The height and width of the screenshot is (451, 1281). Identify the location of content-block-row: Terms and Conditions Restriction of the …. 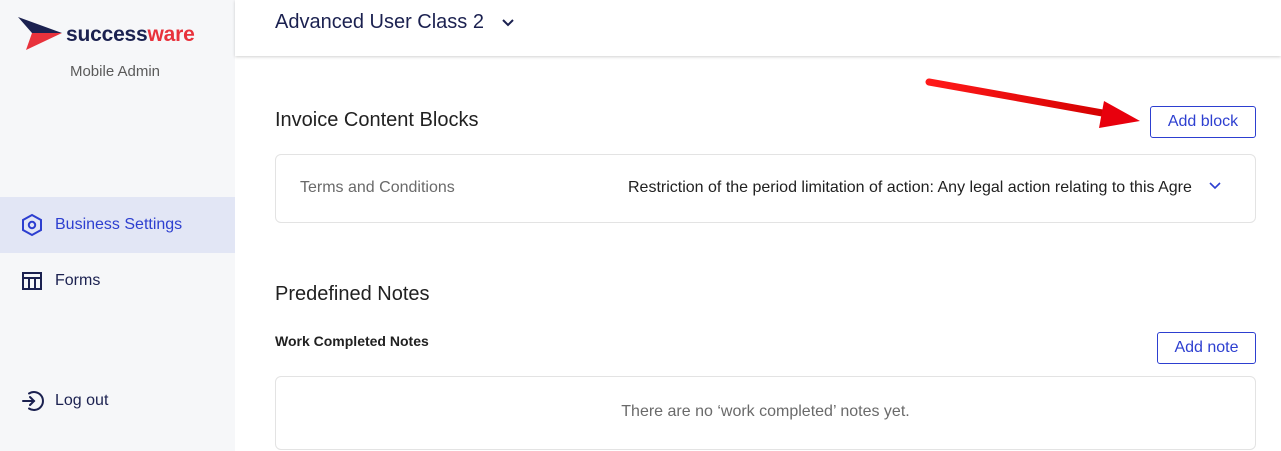
(765, 188).